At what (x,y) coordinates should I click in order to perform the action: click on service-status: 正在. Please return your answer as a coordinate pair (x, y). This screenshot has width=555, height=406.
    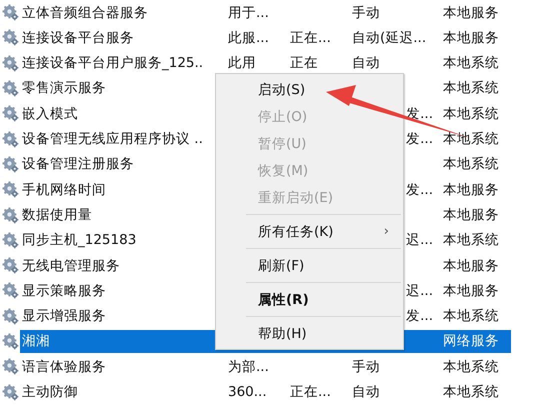
    Looking at the image, I should click on (304, 63).